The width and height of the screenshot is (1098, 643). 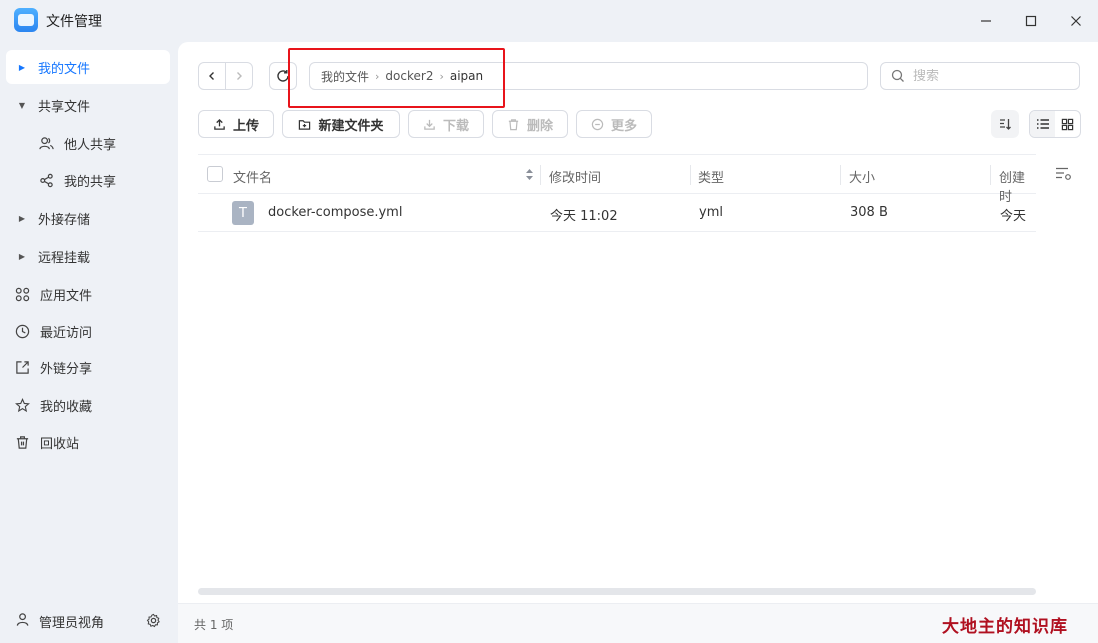 I want to click on sidebar-item-shared-files: ▼ 共享文件, so click(x=88, y=105).